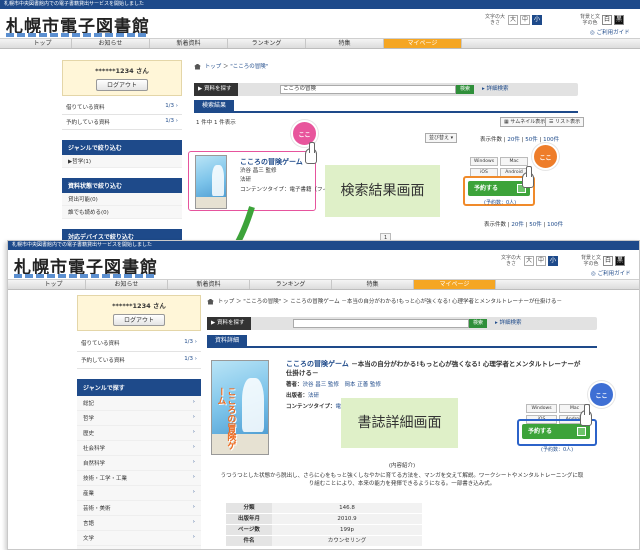  Describe the element at coordinates (139, 463) in the screenshot. I see `genre-item-natural-science: 自然科学 ›` at that location.